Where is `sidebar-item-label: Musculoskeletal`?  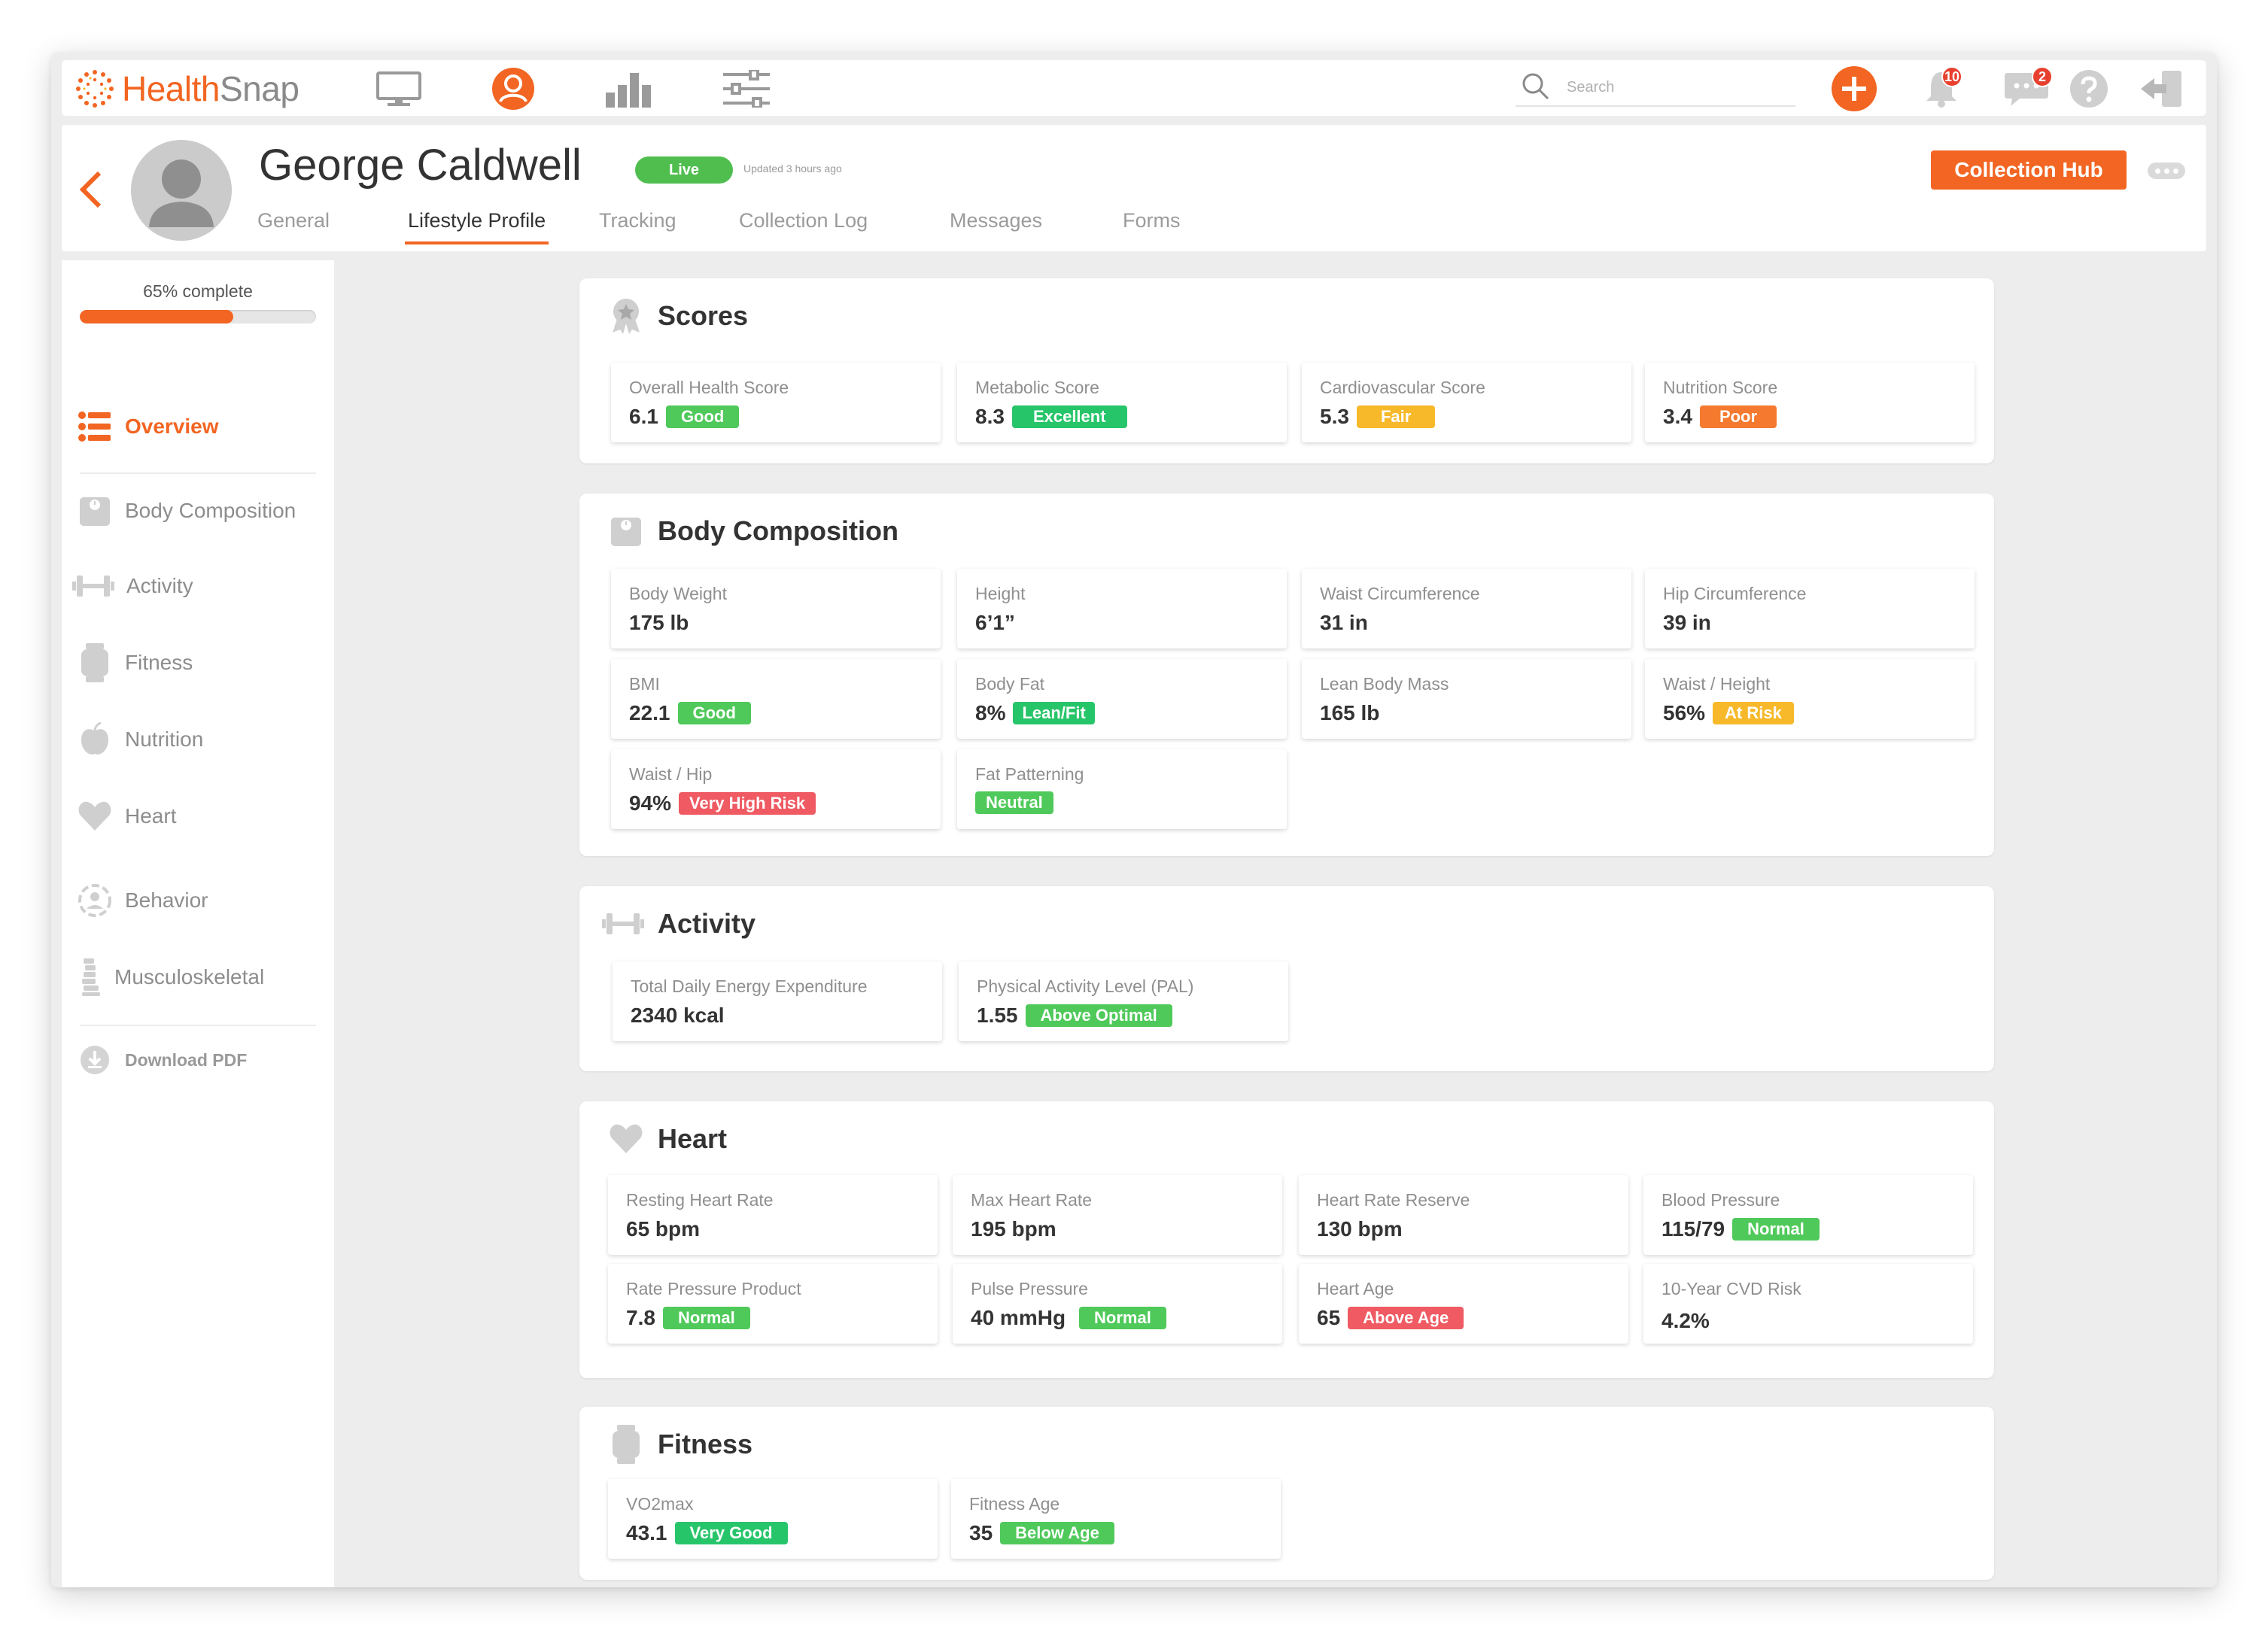 sidebar-item-label: Musculoskeletal is located at coordinates (189, 977).